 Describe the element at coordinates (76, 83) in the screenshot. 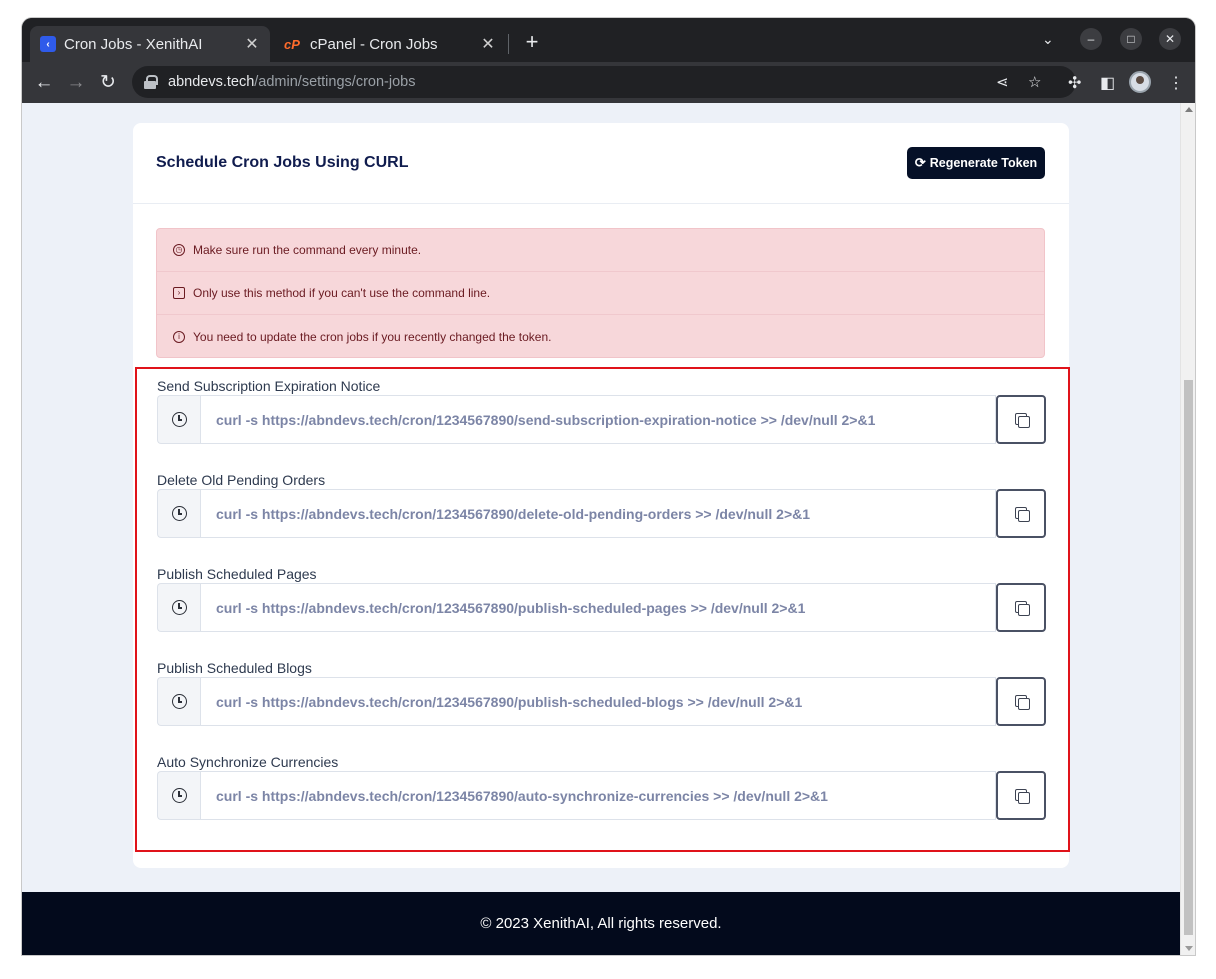

I see `forward-arrow-icon: →` at that location.